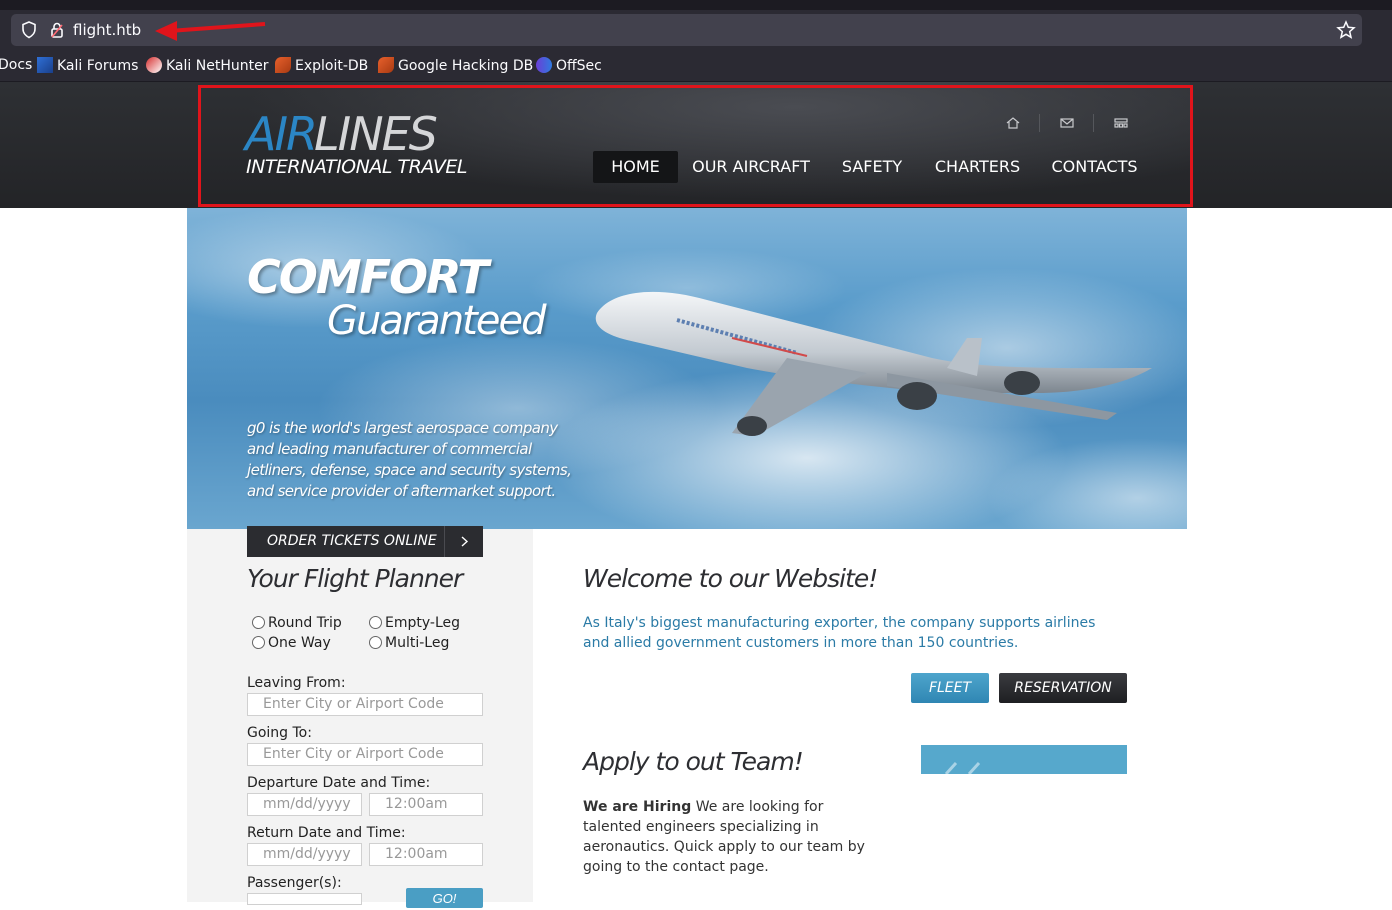 This screenshot has width=1392, height=910. Describe the element at coordinates (544, 65) in the screenshot. I see `offsec-icon` at that location.